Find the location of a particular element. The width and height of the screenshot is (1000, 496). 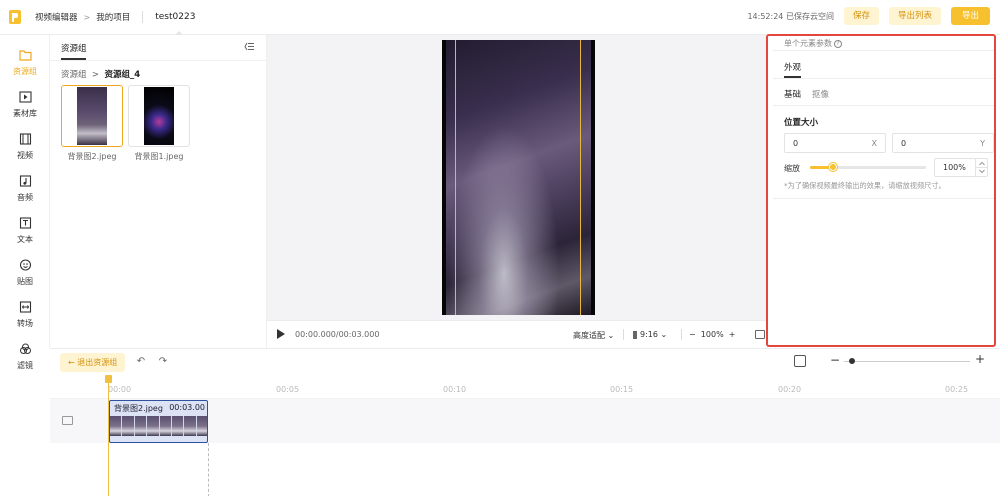

nav-label: 滤镜 is located at coordinates (25, 365).